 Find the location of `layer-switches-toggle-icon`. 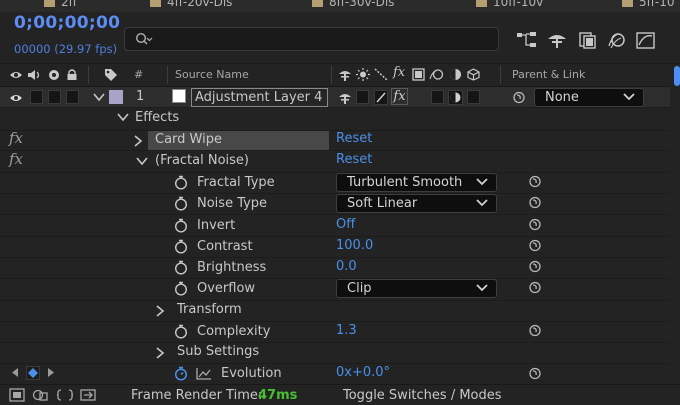

layer-switches-toggle-icon is located at coordinates (40, 395).